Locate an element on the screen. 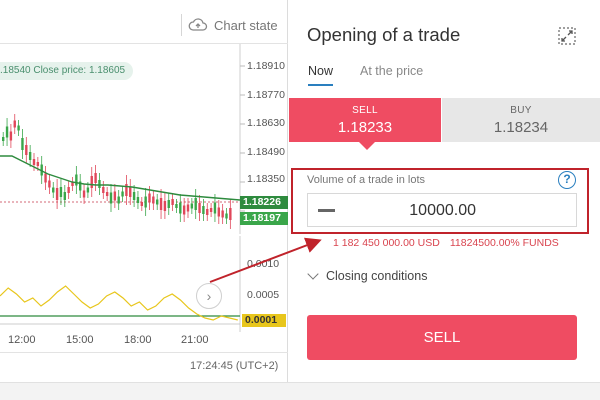 Image resolution: width=600 pixels, height=400 pixels. expand-icon is located at coordinates (567, 36).